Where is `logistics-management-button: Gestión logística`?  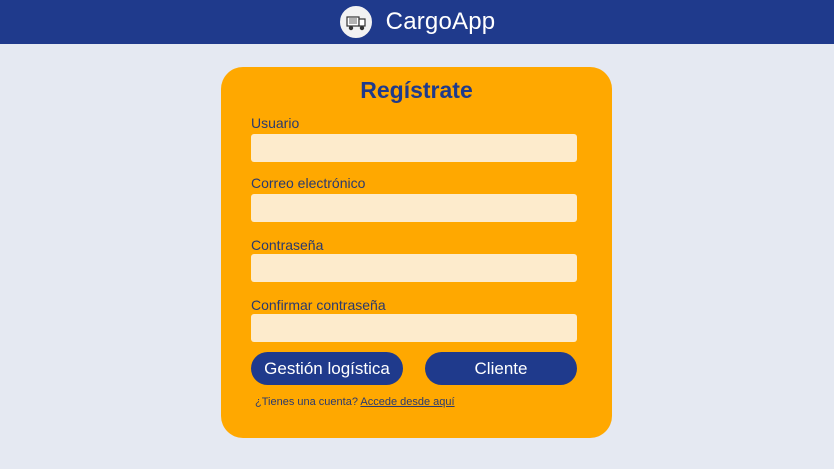 logistics-management-button: Gestión logística is located at coordinates (327, 368).